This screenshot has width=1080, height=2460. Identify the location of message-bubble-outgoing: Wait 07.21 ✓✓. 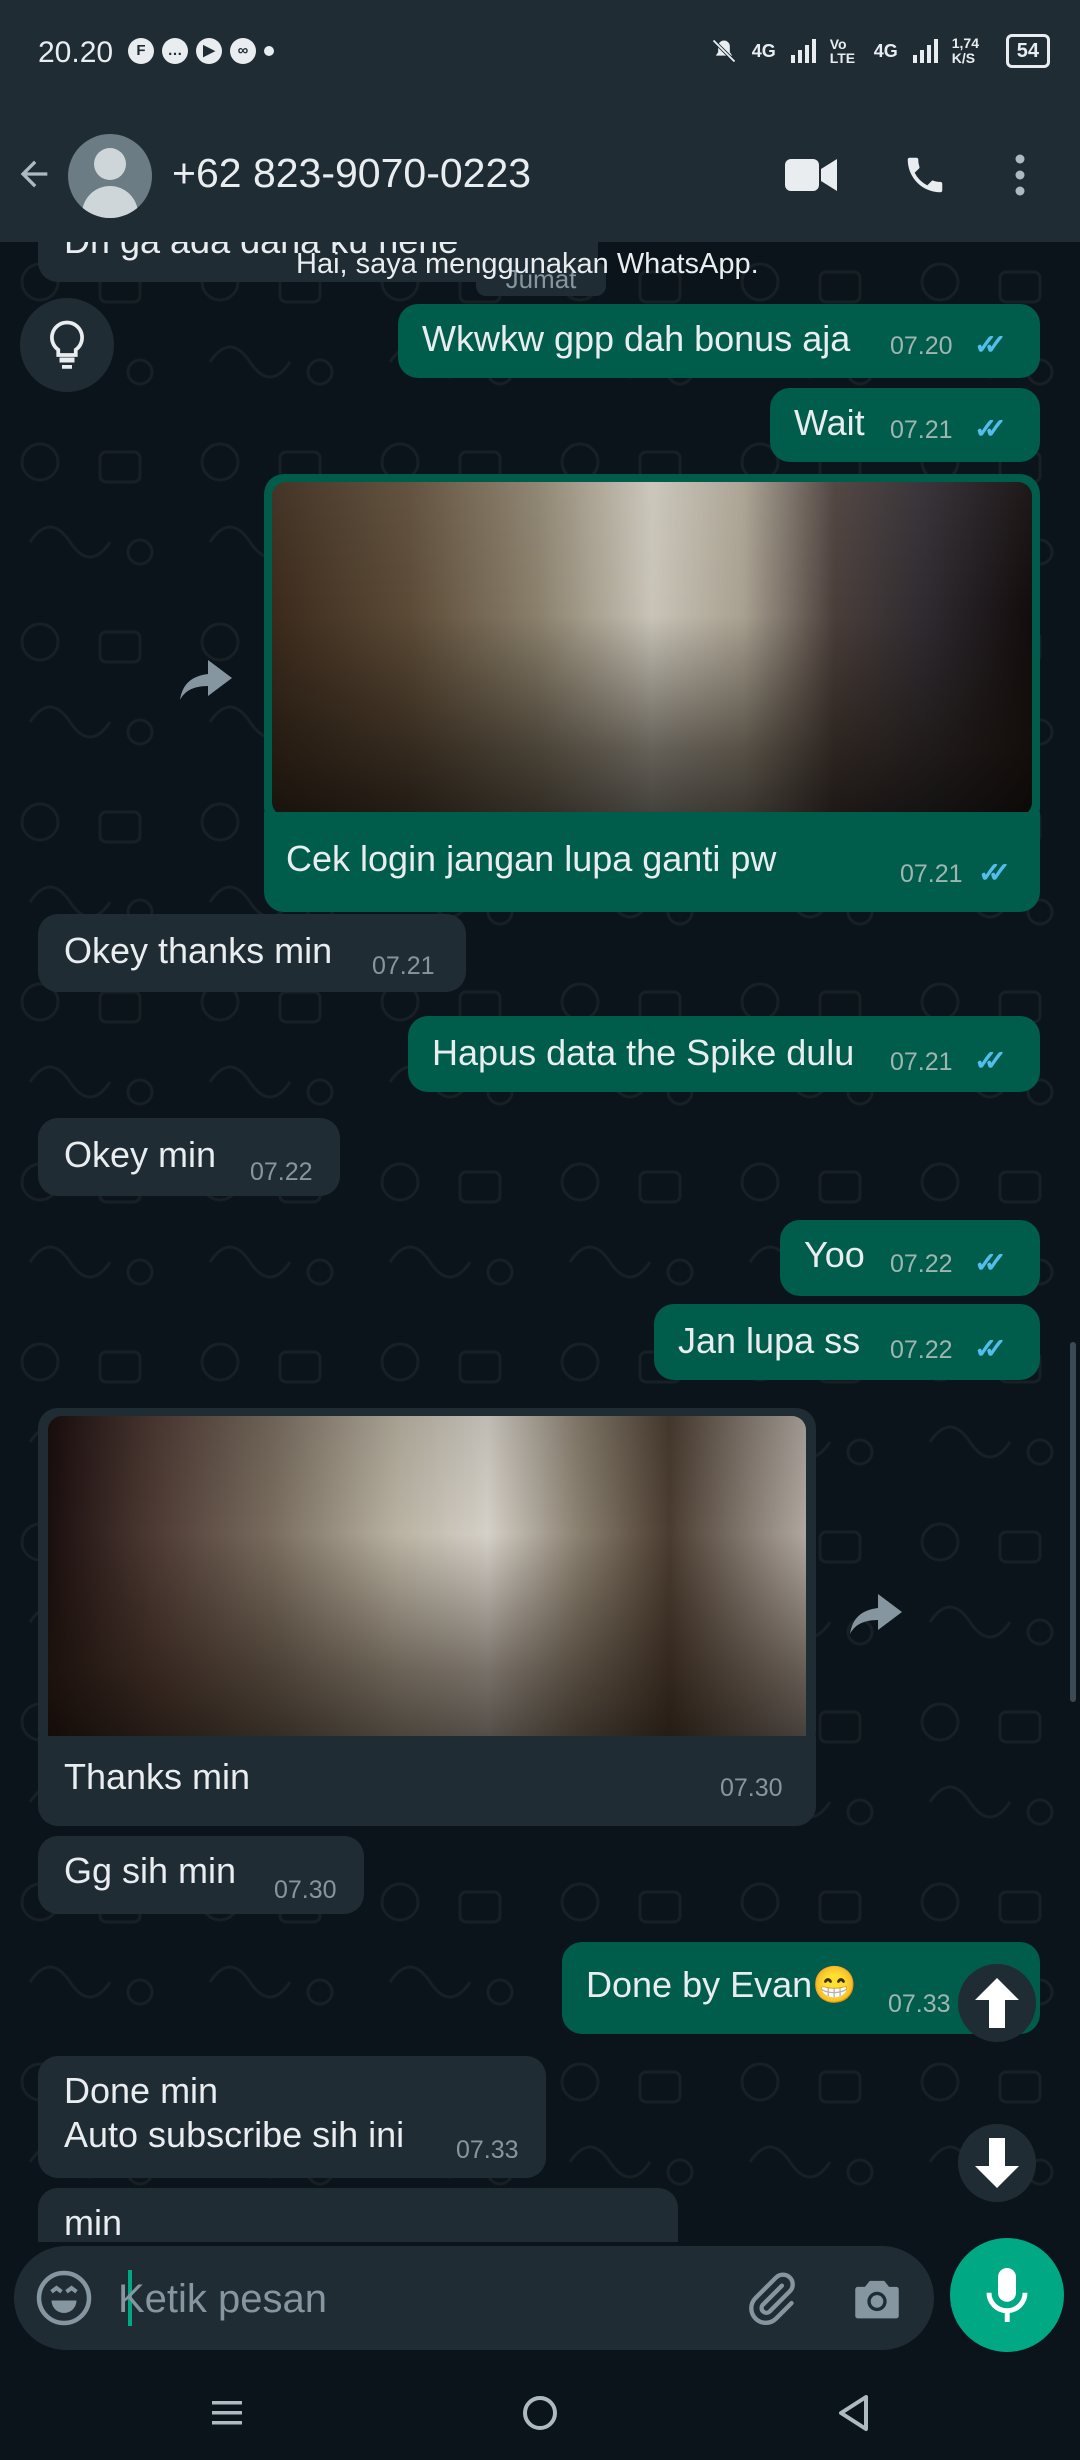
(905, 425).